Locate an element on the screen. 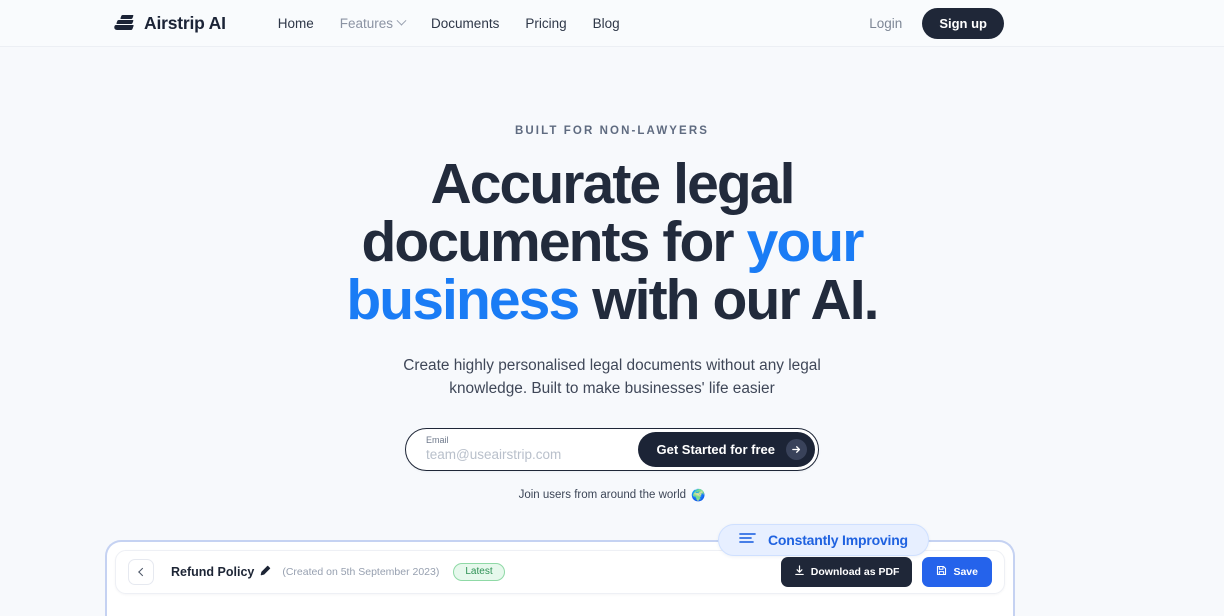 The width and height of the screenshot is (1224, 616). nav-item-pricing-label: Pricing is located at coordinates (546, 23).